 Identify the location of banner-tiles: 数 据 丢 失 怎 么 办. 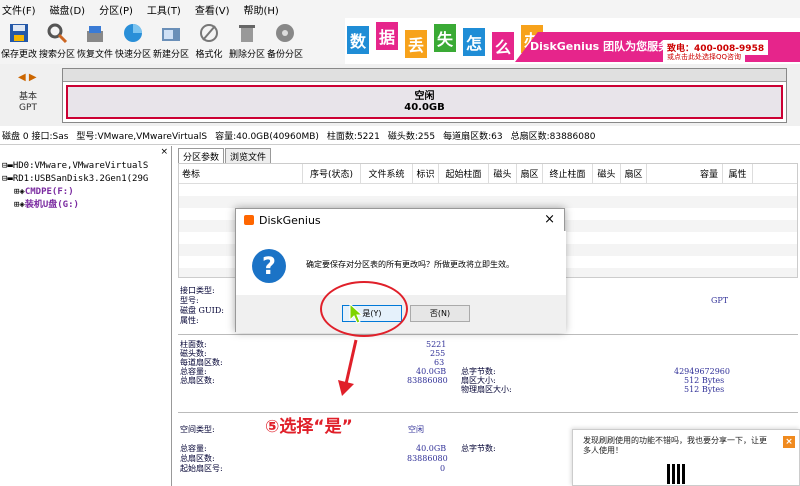
(446, 41).